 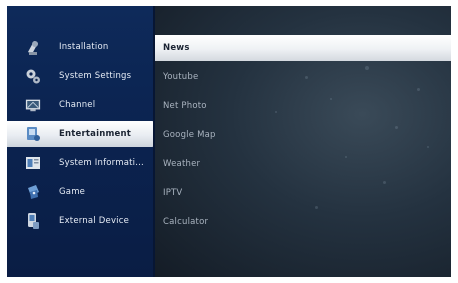 I want to click on tv-screen-icon, so click(x=33, y=105).